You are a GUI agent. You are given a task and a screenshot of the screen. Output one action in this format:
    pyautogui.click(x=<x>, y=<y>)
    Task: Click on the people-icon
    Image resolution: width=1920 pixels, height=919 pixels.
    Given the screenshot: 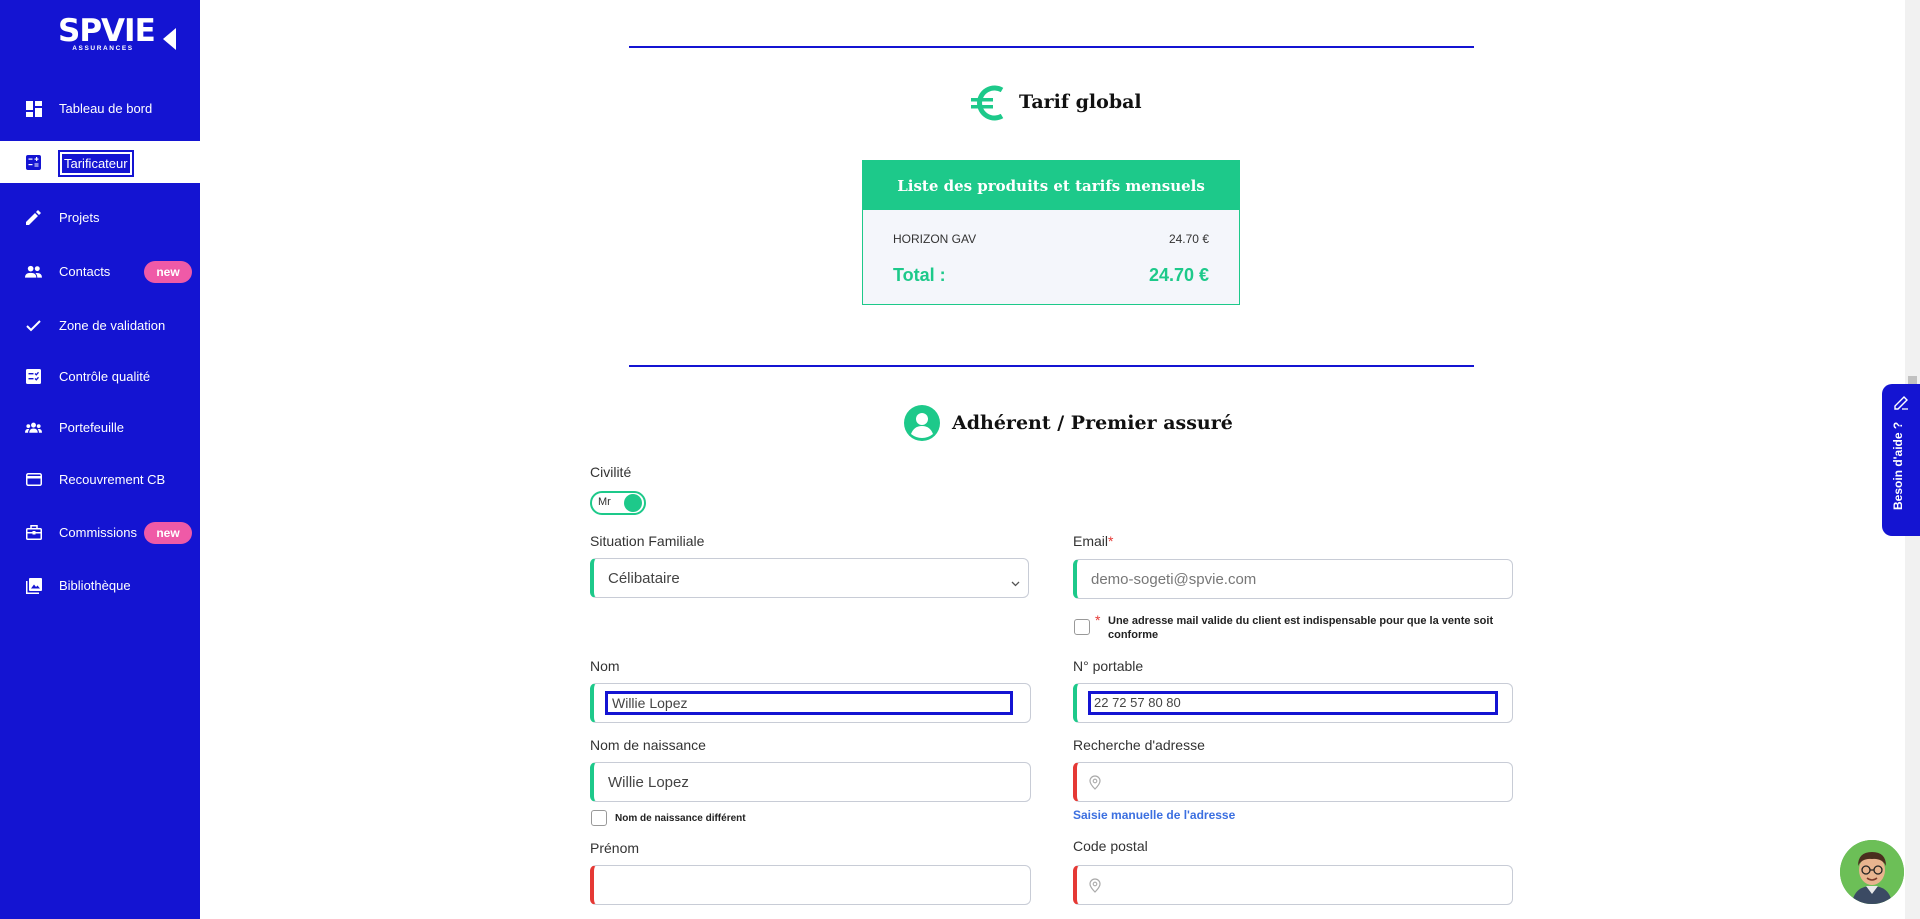 What is the action you would take?
    pyautogui.click(x=33, y=271)
    